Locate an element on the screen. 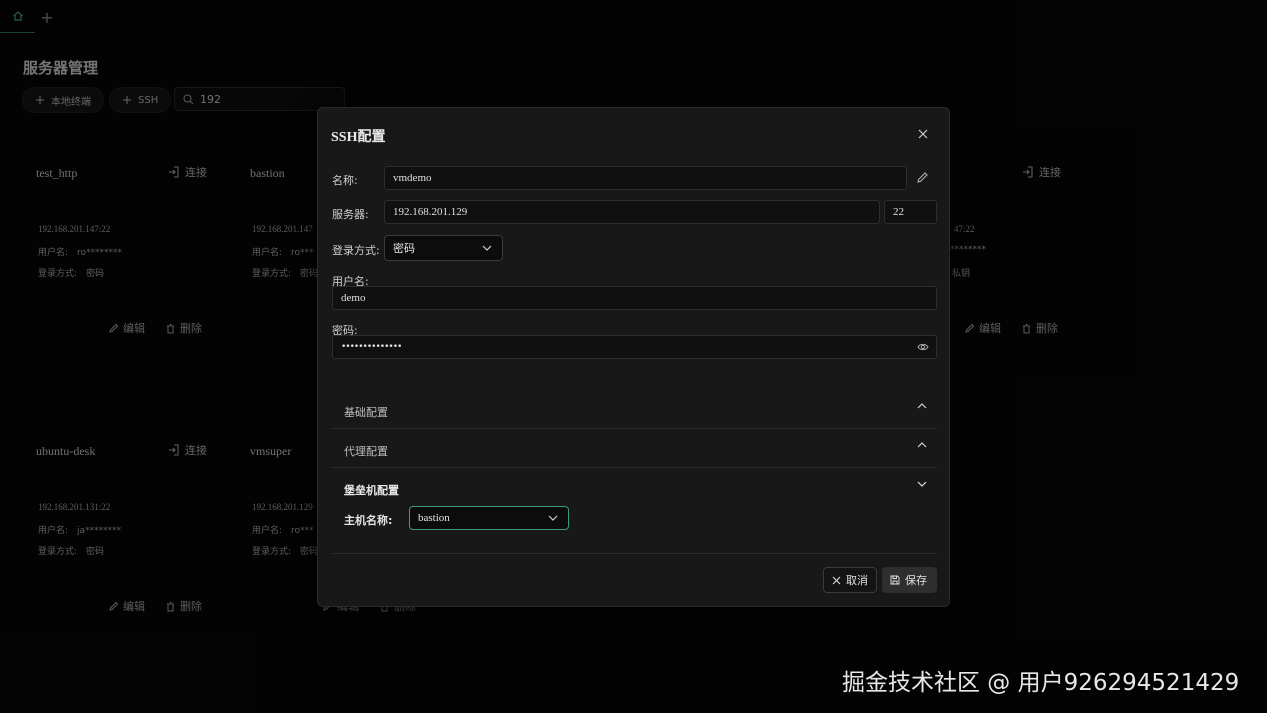  eye-icon is located at coordinates (923, 347).